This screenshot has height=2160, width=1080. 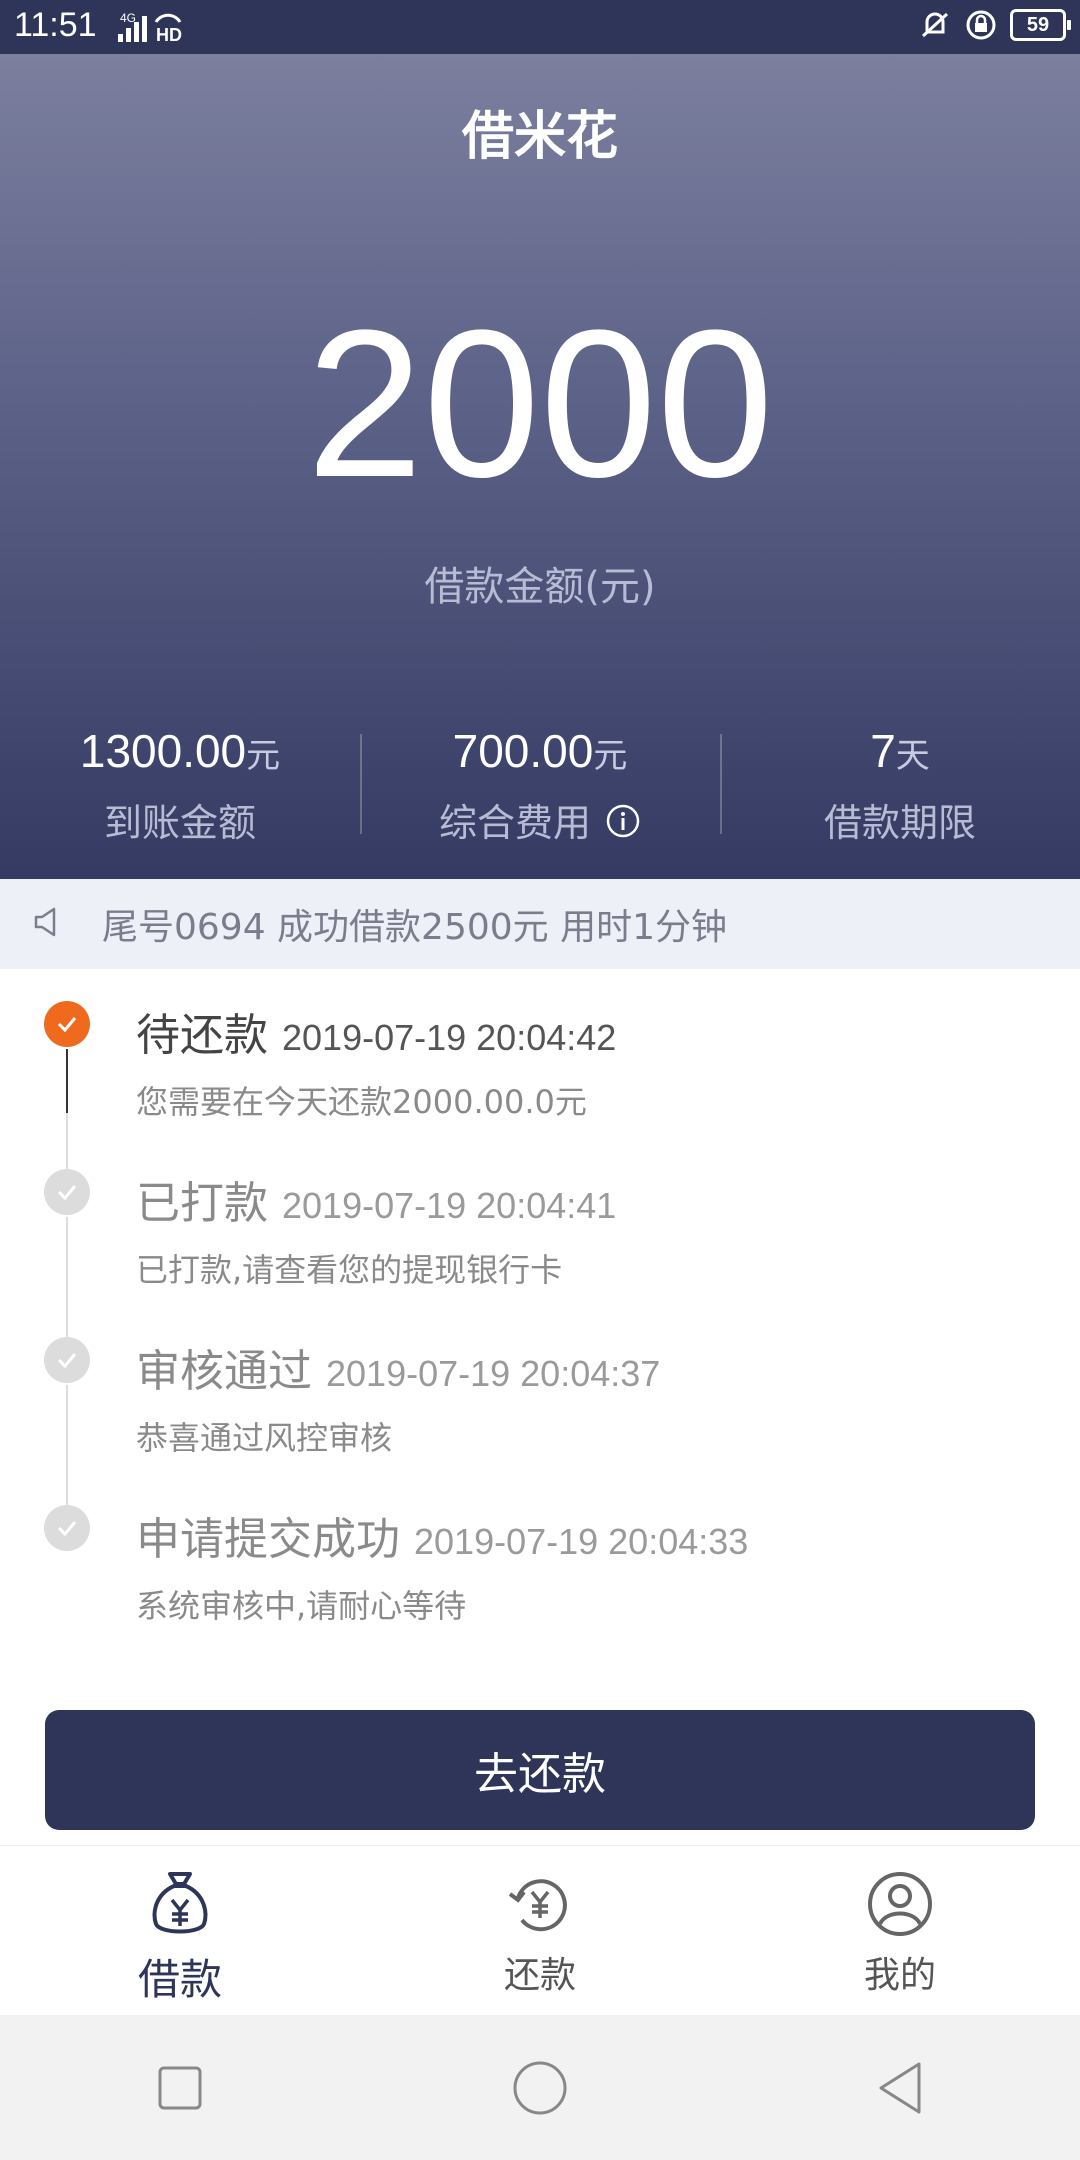 What do you see at coordinates (180, 784) in the screenshot?
I see `stat-received-amount: 1300.00元 到账金额` at bounding box center [180, 784].